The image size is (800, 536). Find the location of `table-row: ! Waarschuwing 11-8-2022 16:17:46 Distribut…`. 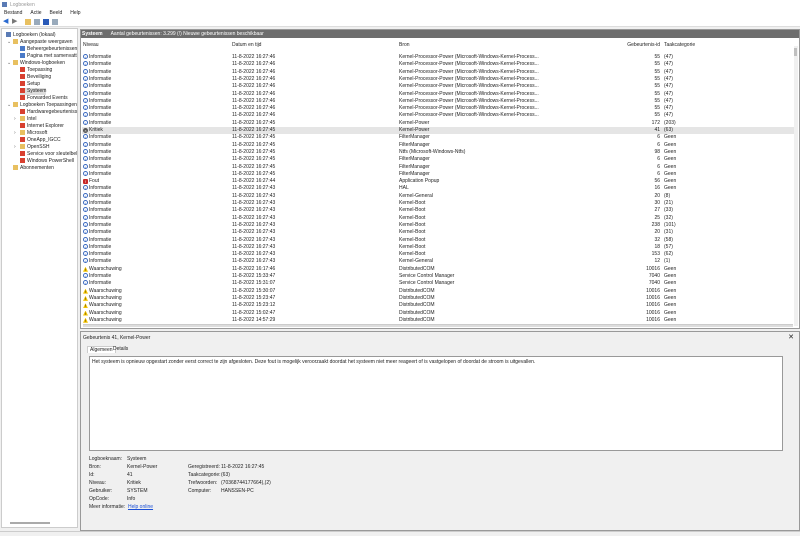

table-row: ! Waarschuwing 11-8-2022 16:17:46 Distribut… is located at coordinates (438, 269).